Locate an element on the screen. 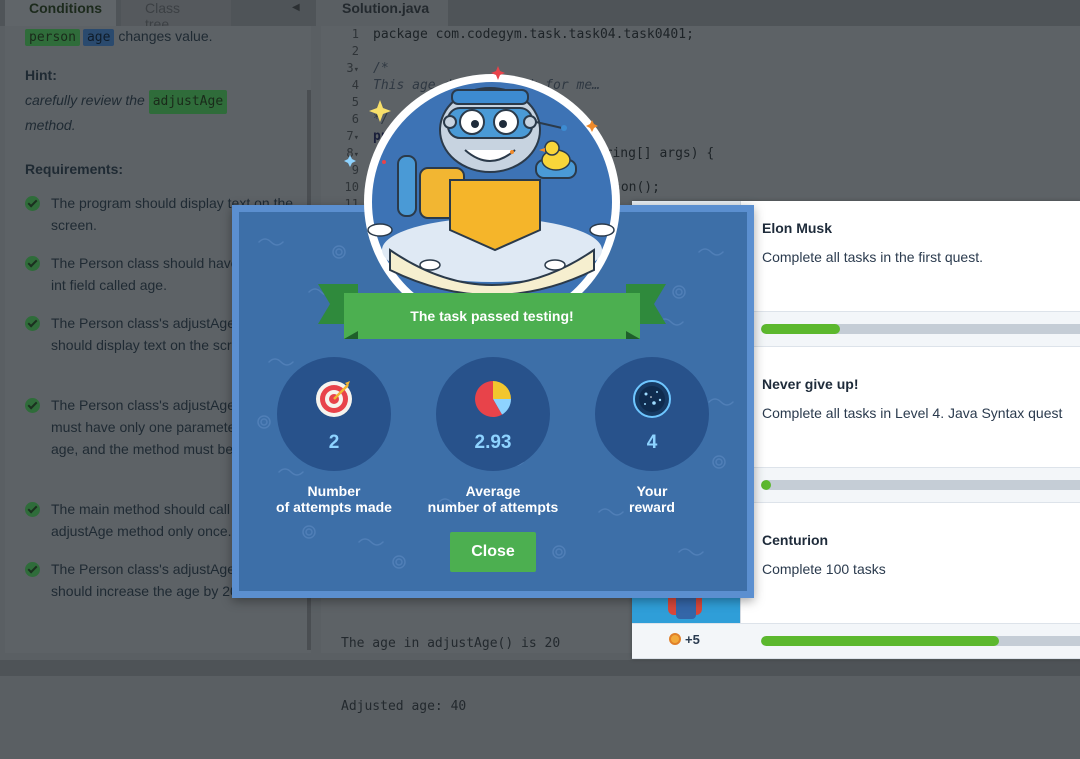 This screenshot has width=1080, height=759. editor-tab-bar: Solution.java is located at coordinates (700, 13).